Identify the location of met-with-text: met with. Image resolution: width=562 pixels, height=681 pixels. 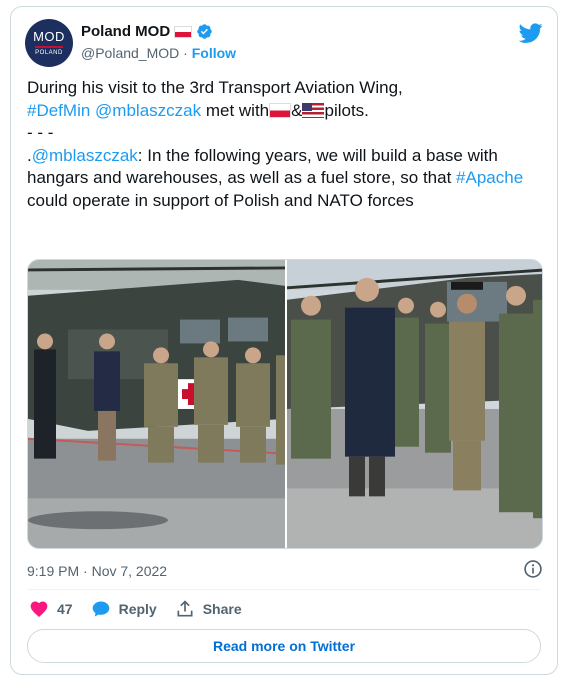
(235, 110).